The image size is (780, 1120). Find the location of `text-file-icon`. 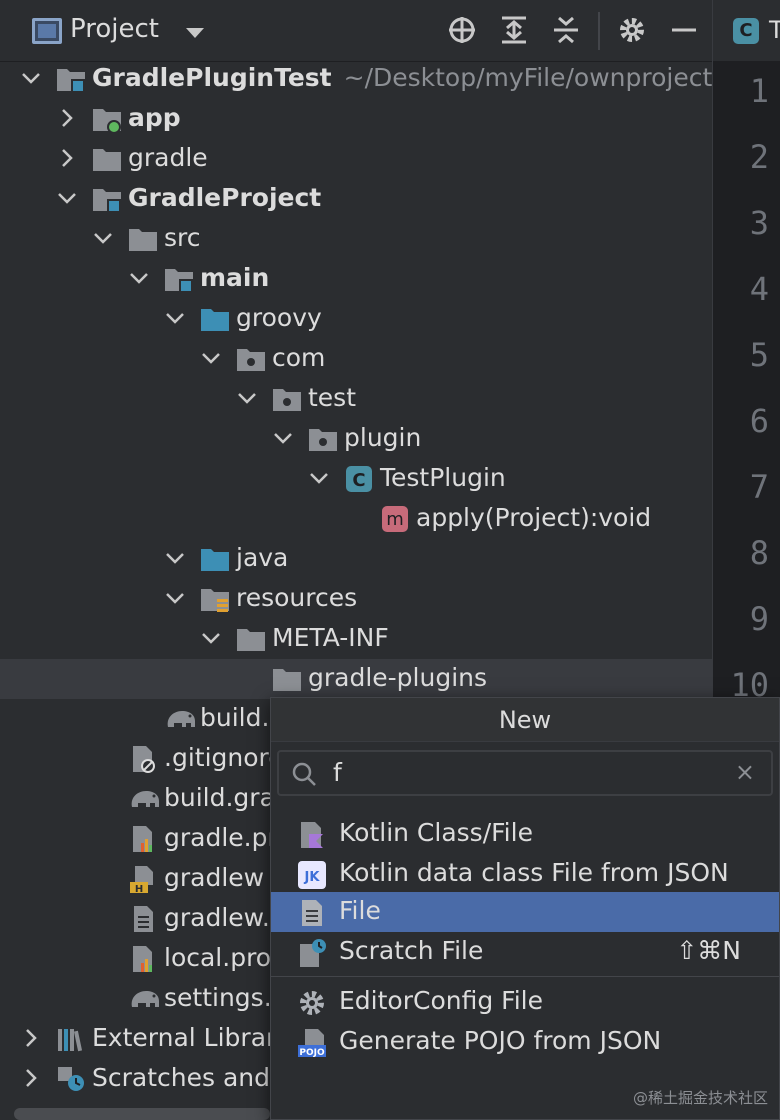

text-file-icon is located at coordinates (143, 919).